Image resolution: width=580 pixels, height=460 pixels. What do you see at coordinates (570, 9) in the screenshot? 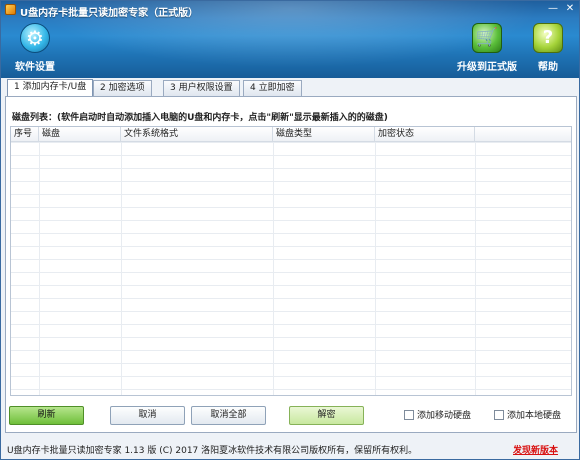
I see `close-button: ✕` at bounding box center [570, 9].